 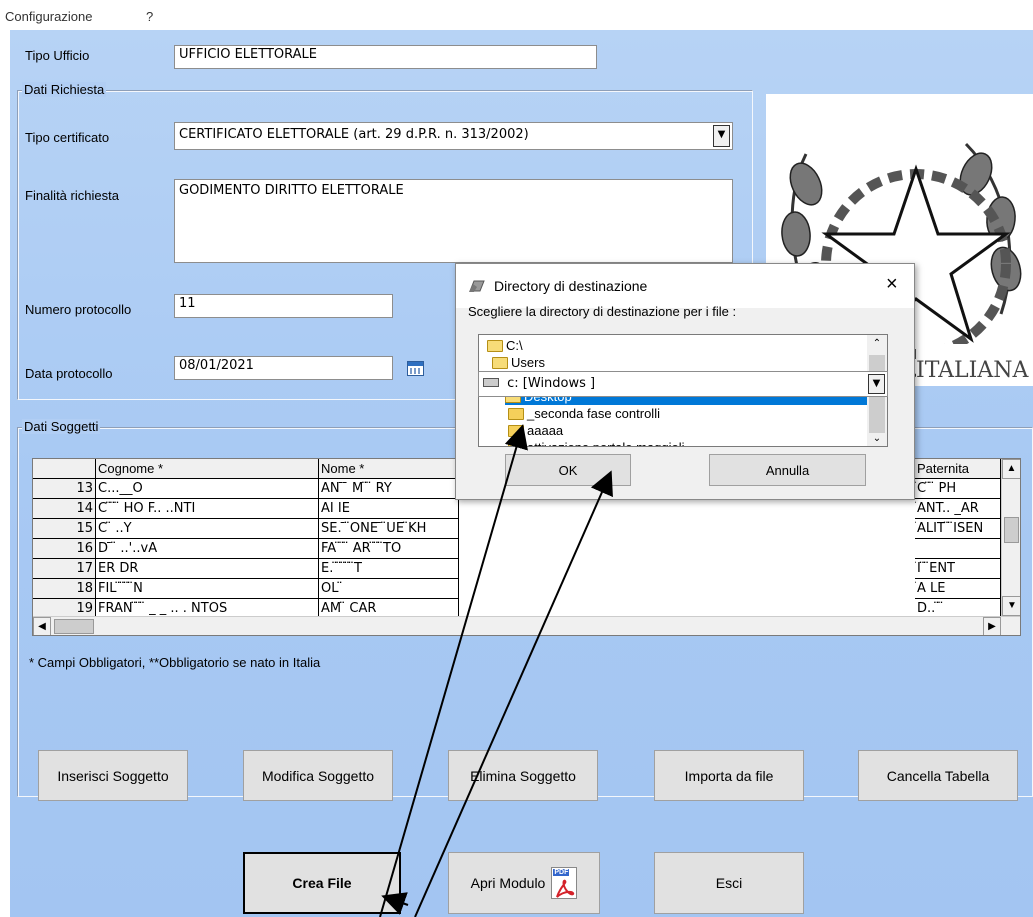 What do you see at coordinates (729, 883) in the screenshot?
I see `esci-button: Esci` at bounding box center [729, 883].